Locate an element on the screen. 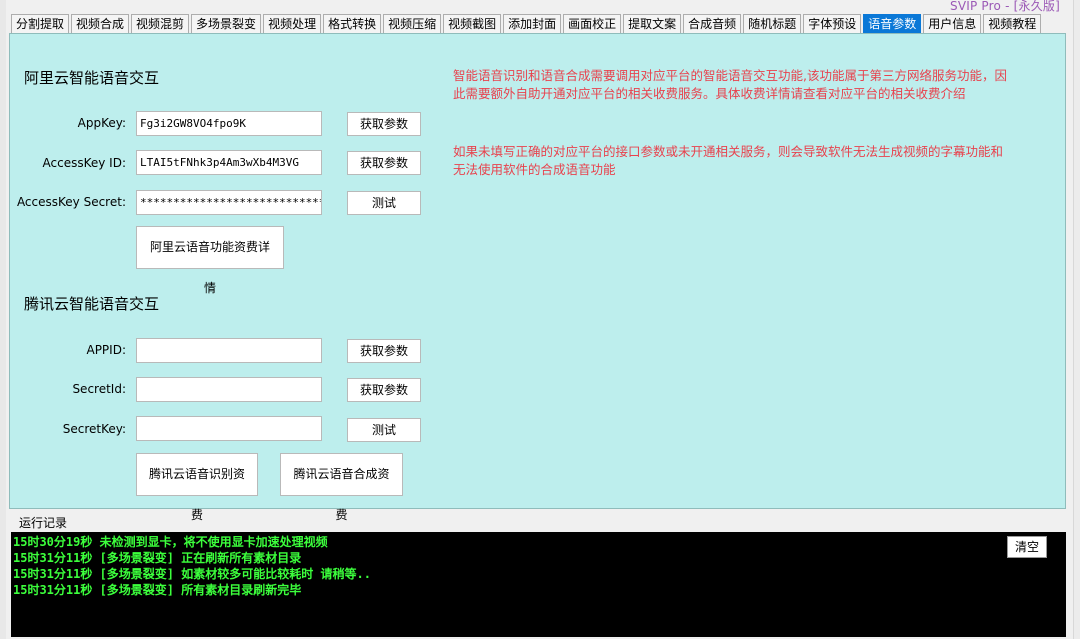 This screenshot has width=1080, height=639. secretid-label: SecretId: is located at coordinates (99, 389).